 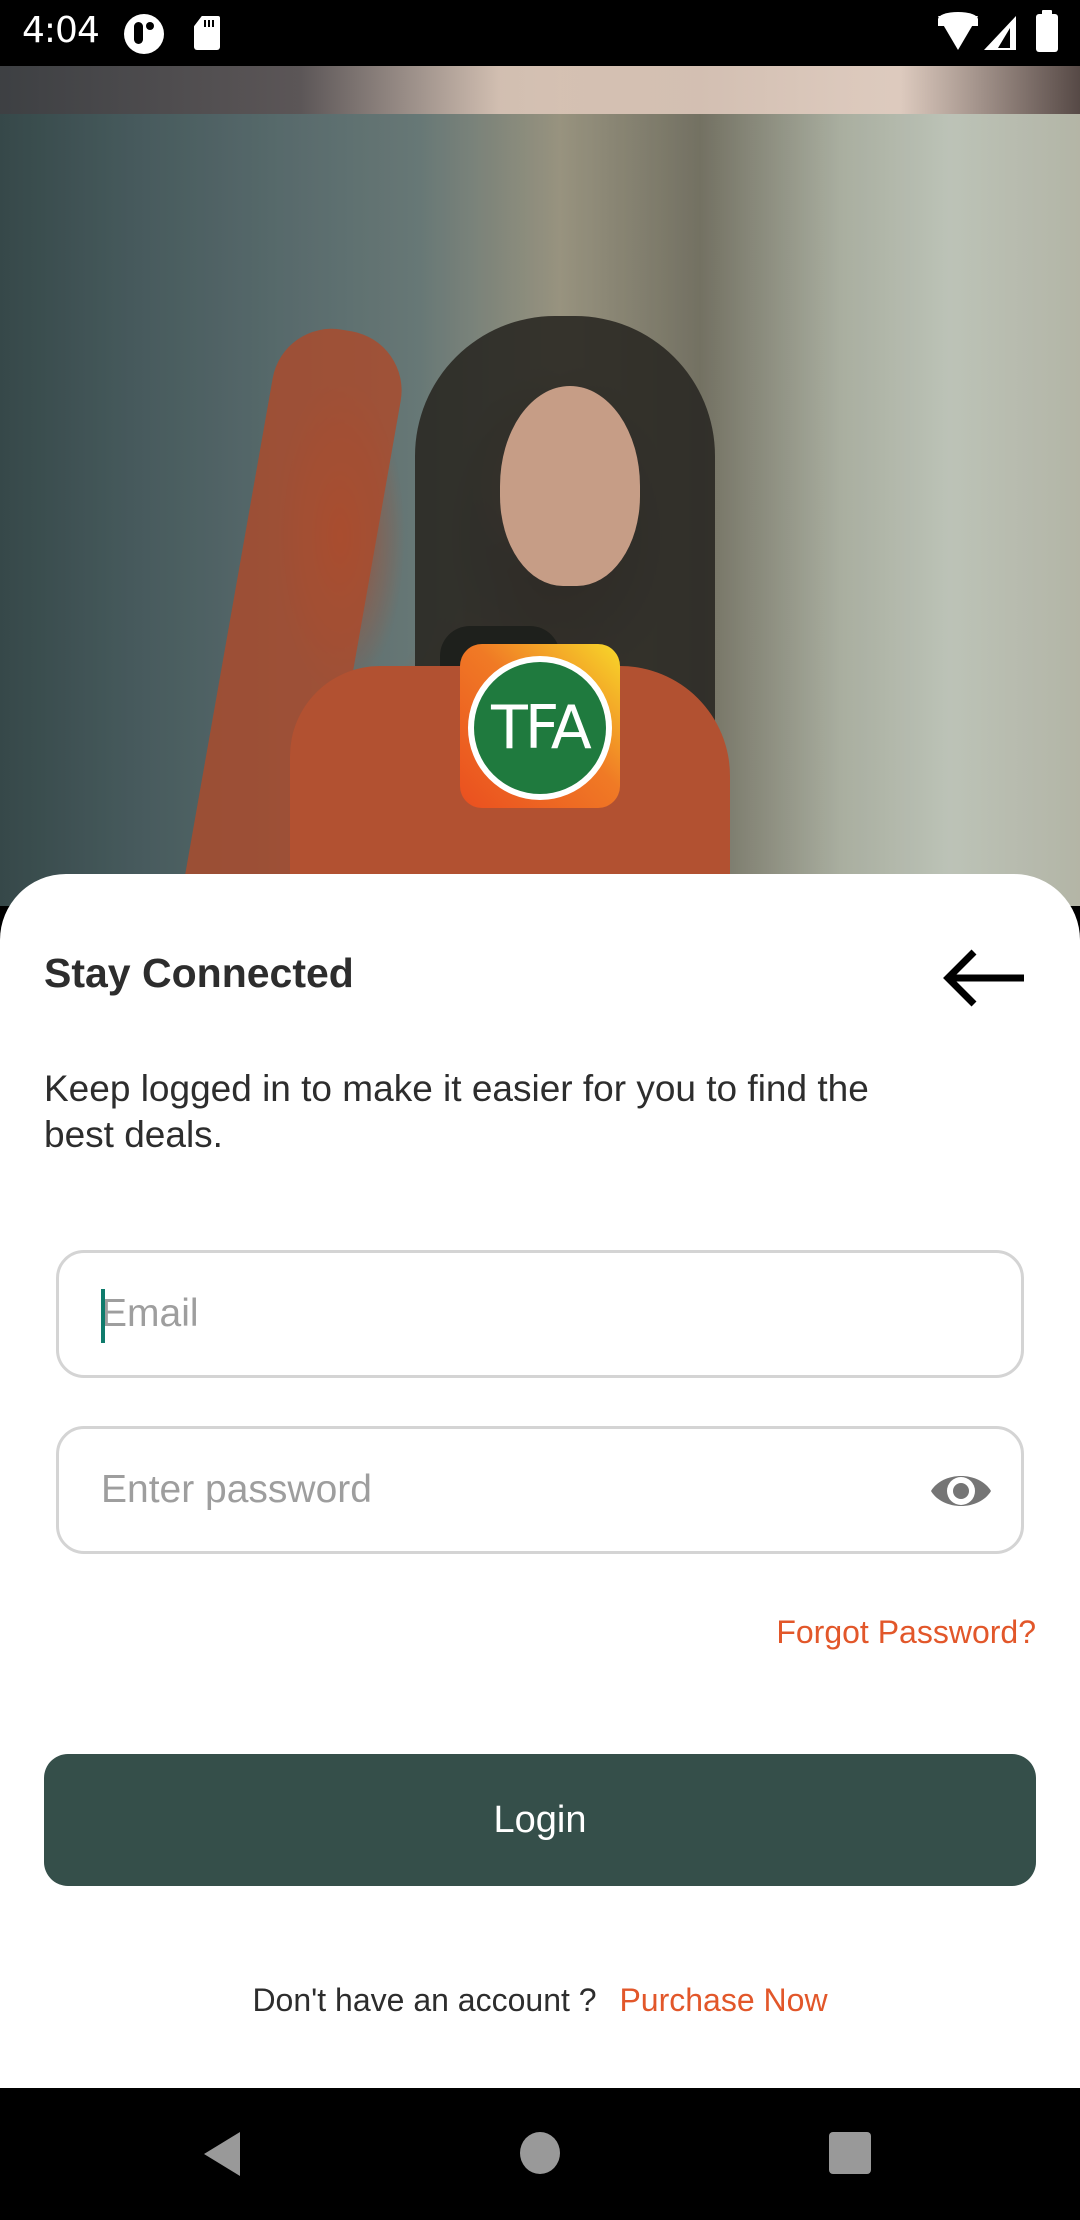 I want to click on nav-home-icon, so click(x=540, y=2153).